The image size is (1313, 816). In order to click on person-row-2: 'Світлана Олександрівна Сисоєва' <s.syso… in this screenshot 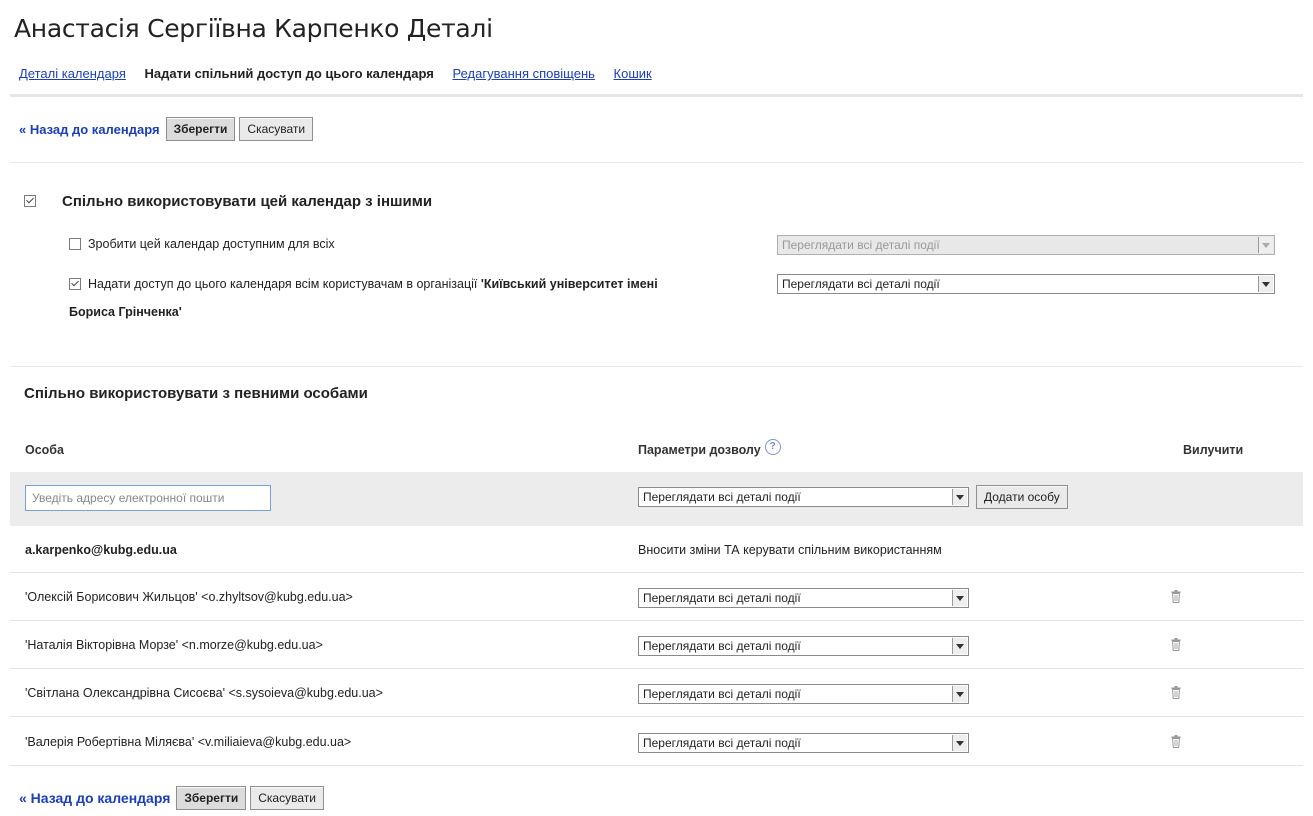, I will do `click(204, 693)`.